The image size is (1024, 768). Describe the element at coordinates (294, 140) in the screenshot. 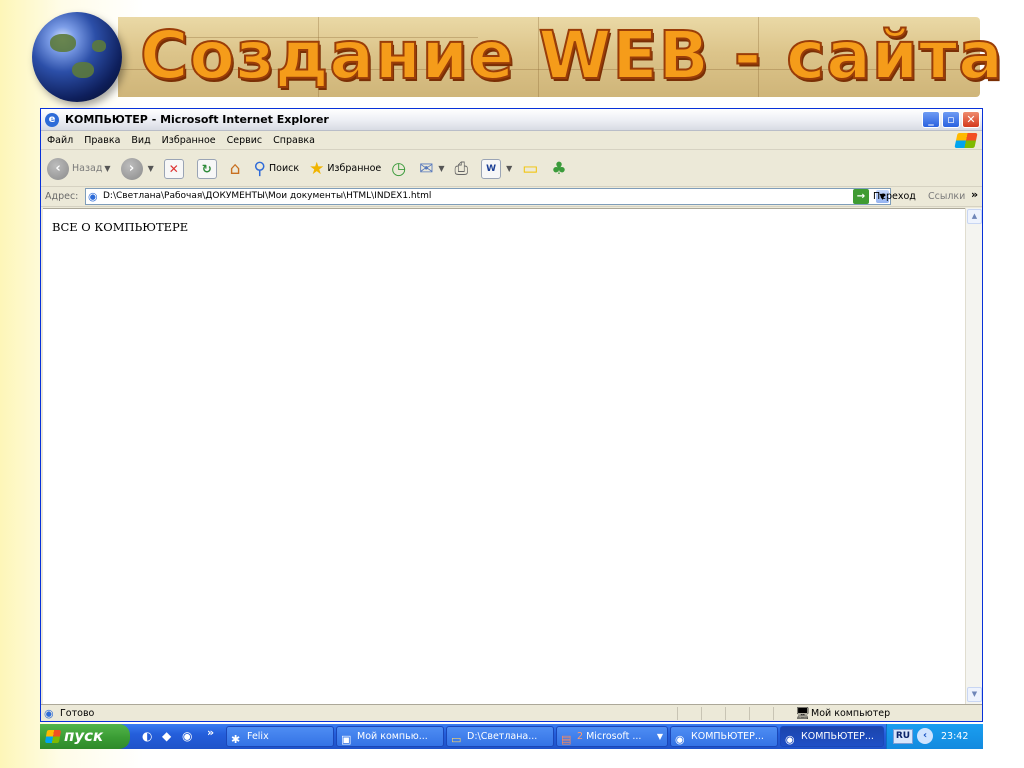

I see `menu-help: Справка` at that location.